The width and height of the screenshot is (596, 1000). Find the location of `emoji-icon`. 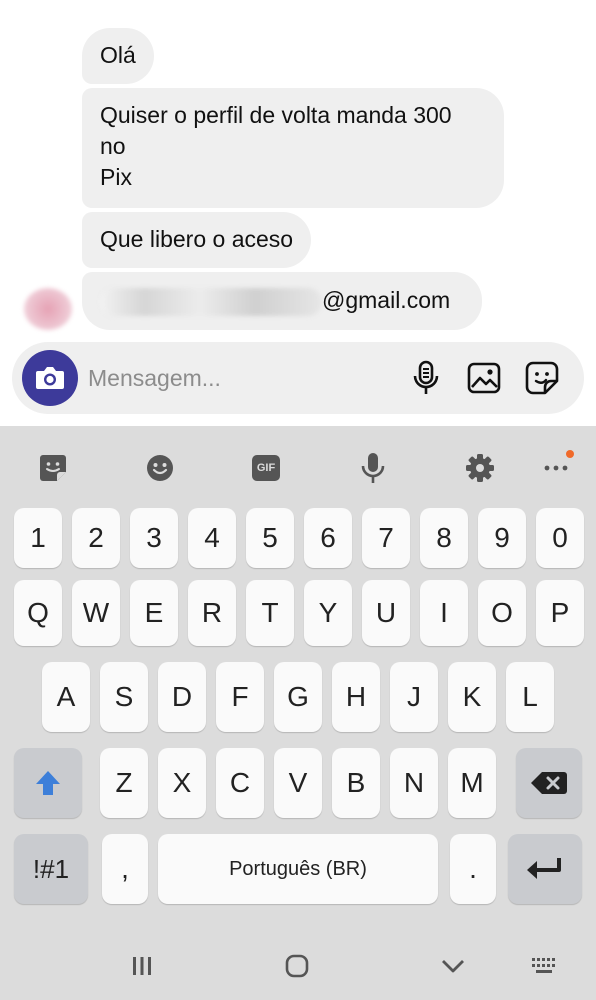

emoji-icon is located at coordinates (160, 468).